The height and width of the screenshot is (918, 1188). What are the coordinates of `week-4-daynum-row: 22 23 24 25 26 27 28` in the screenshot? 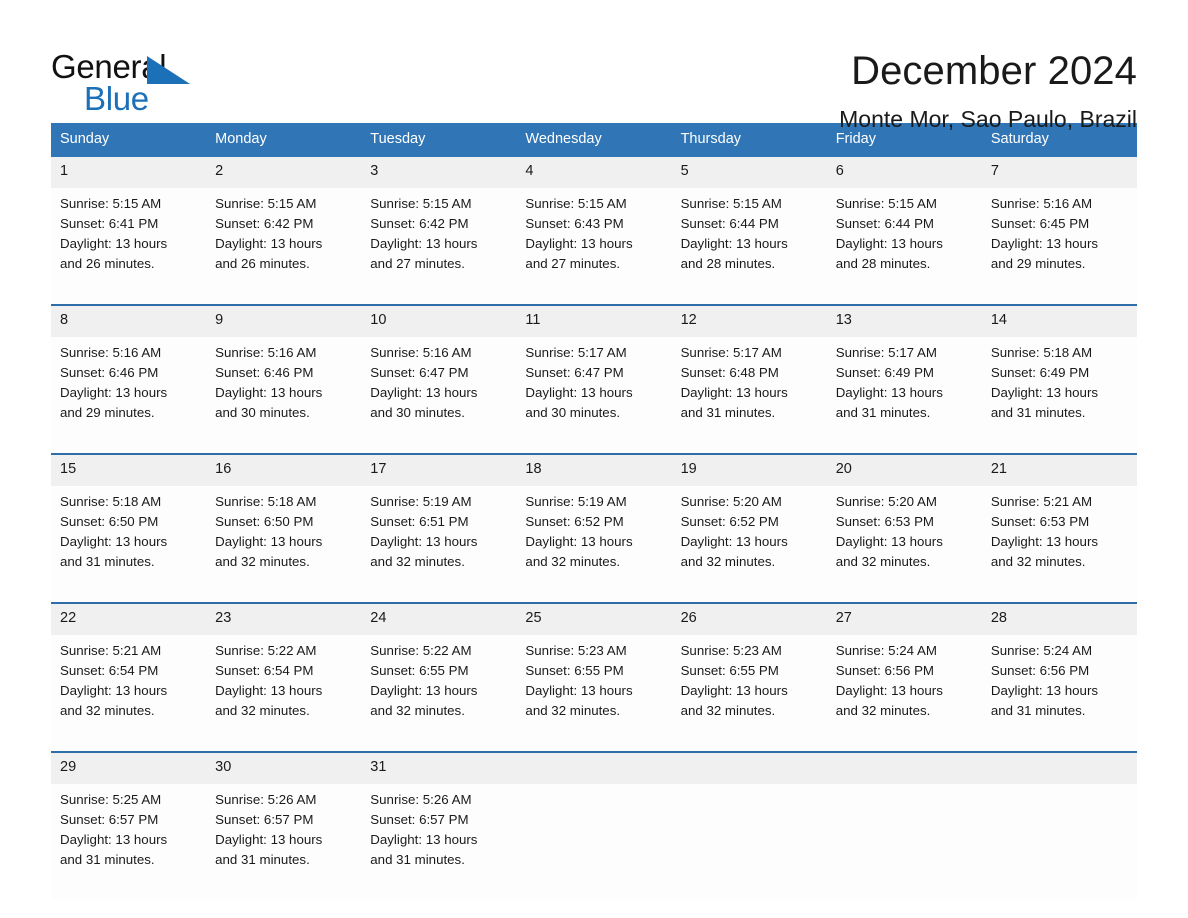 It's located at (594, 618).